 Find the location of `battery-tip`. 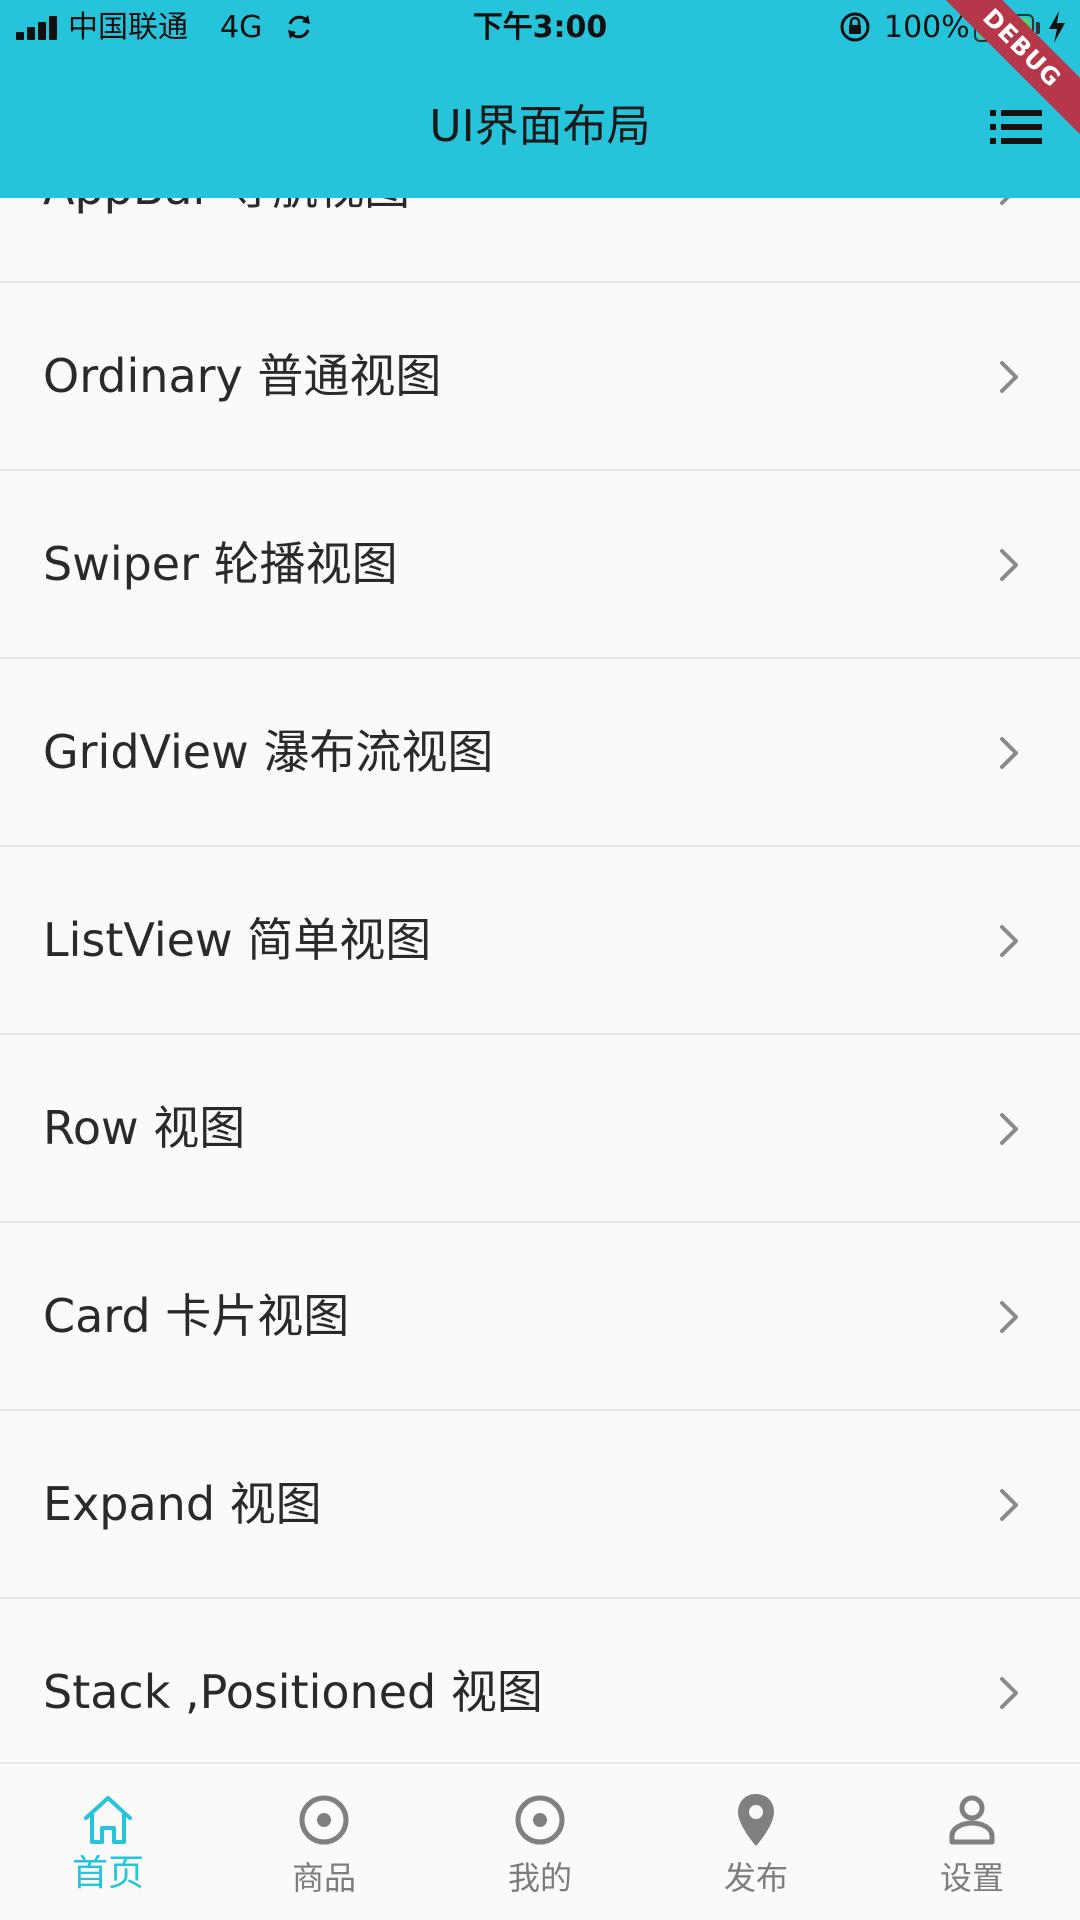

battery-tip is located at coordinates (1038, 28).